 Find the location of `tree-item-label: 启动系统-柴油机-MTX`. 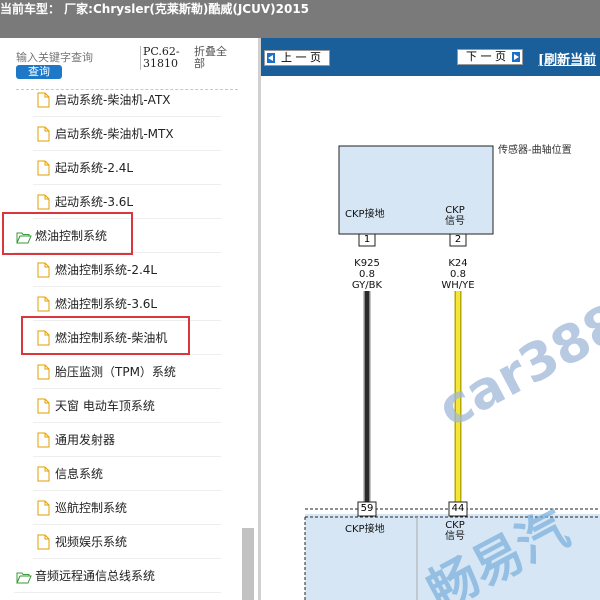

tree-item-label: 启动系统-柴油机-MTX is located at coordinates (114, 134).